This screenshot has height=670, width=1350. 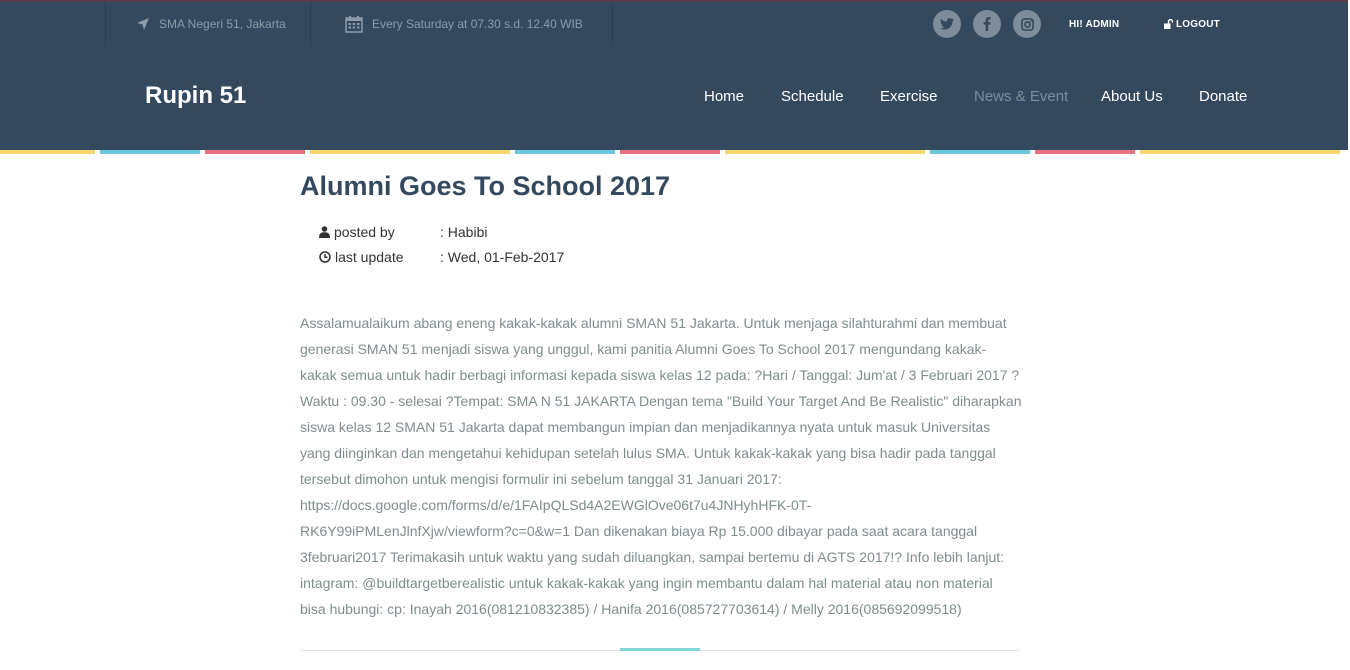 I want to click on twitter-icon, so click(x=947, y=24).